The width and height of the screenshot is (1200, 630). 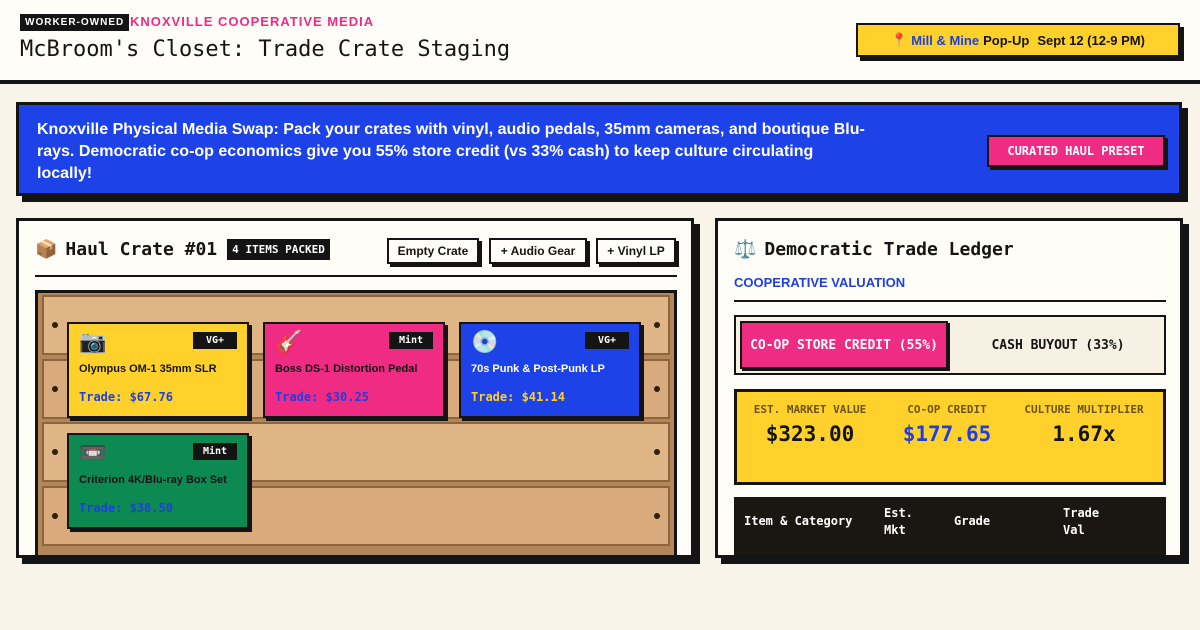 I want to click on coop-credit-stat: CO-OP CREDIT $177.65, so click(x=947, y=424).